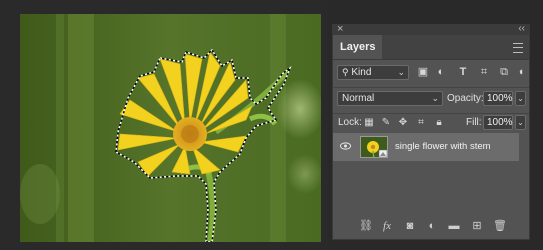 The height and width of the screenshot is (250, 543). Describe the element at coordinates (484, 72) in the screenshot. I see `shape-filter-icon: ⌗` at that location.